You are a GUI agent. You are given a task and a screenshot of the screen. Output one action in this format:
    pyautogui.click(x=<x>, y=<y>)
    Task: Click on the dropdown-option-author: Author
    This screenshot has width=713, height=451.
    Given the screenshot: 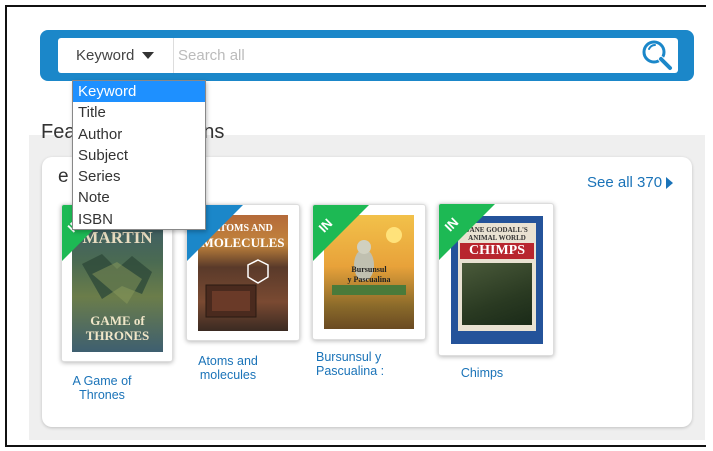 What is the action you would take?
    pyautogui.click(x=139, y=134)
    